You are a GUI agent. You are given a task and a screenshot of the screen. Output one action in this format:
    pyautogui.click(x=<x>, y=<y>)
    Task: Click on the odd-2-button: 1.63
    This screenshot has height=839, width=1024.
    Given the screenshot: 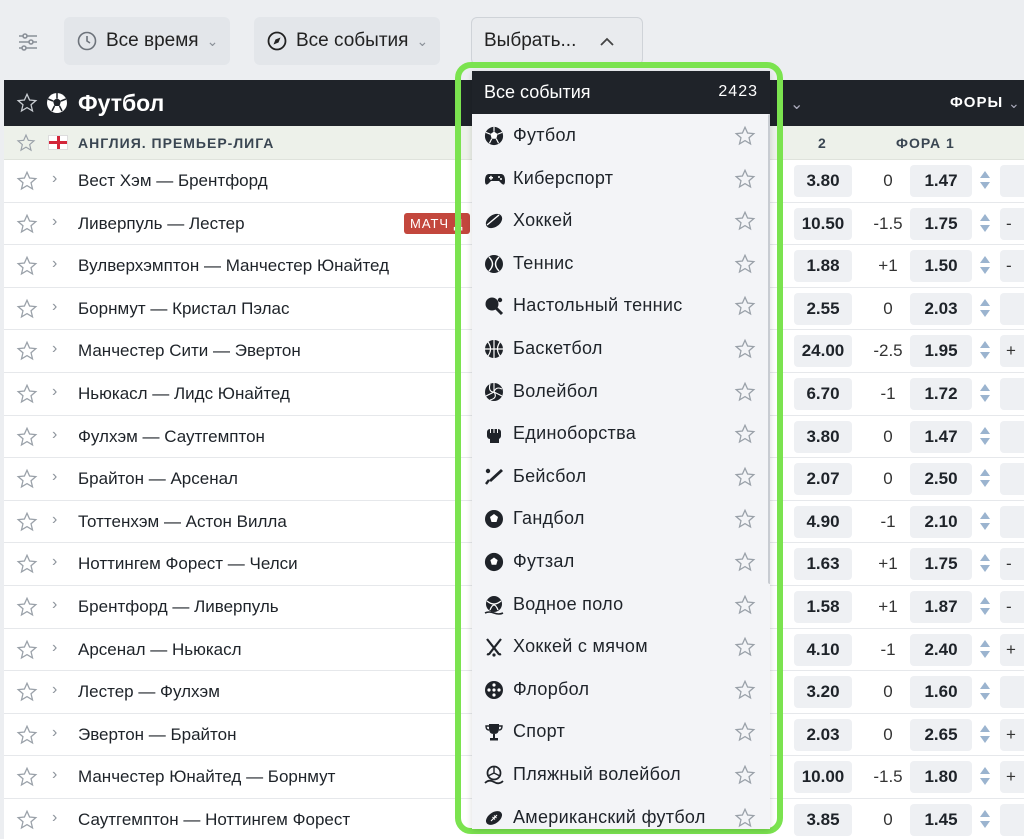 What is the action you would take?
    pyautogui.click(x=823, y=564)
    